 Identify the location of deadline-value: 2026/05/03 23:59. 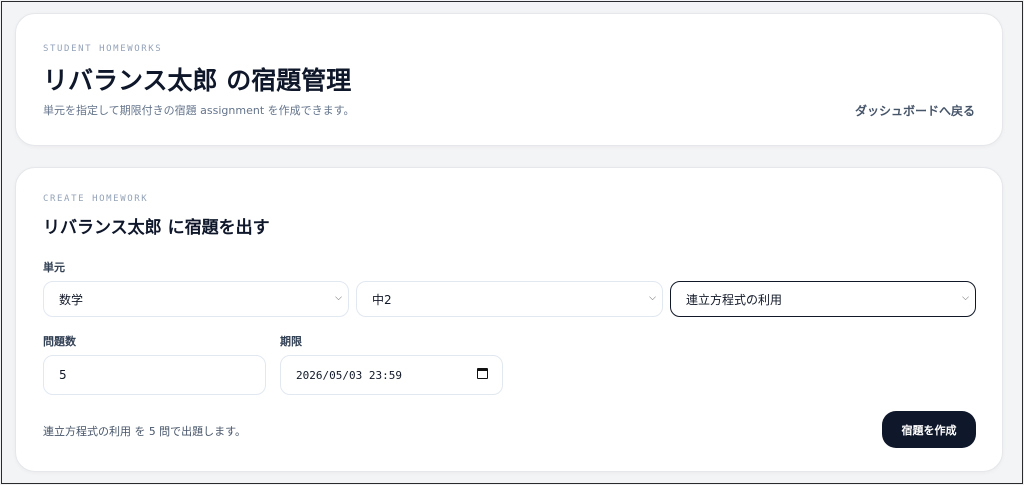
(349, 375).